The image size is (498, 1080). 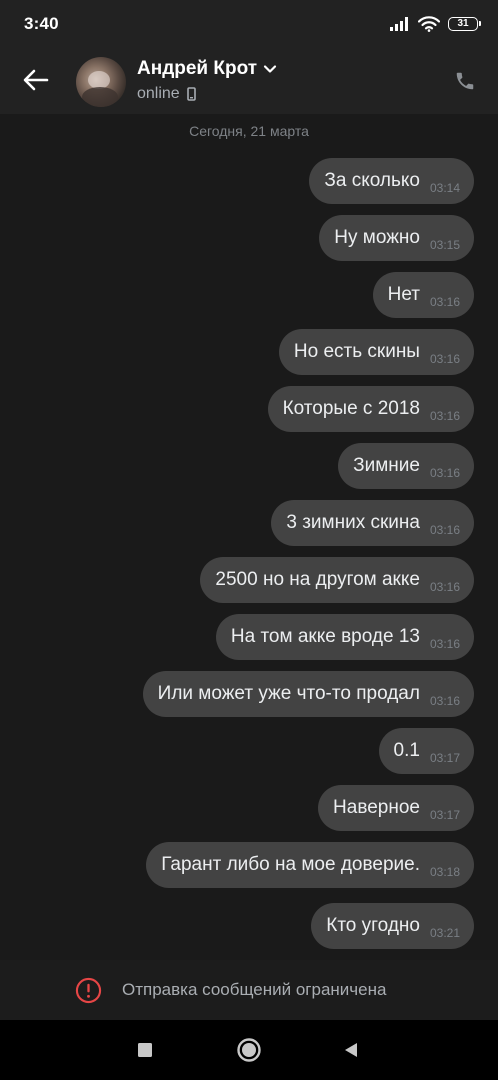 I want to click on battery-icon: 31, so click(x=464, y=24).